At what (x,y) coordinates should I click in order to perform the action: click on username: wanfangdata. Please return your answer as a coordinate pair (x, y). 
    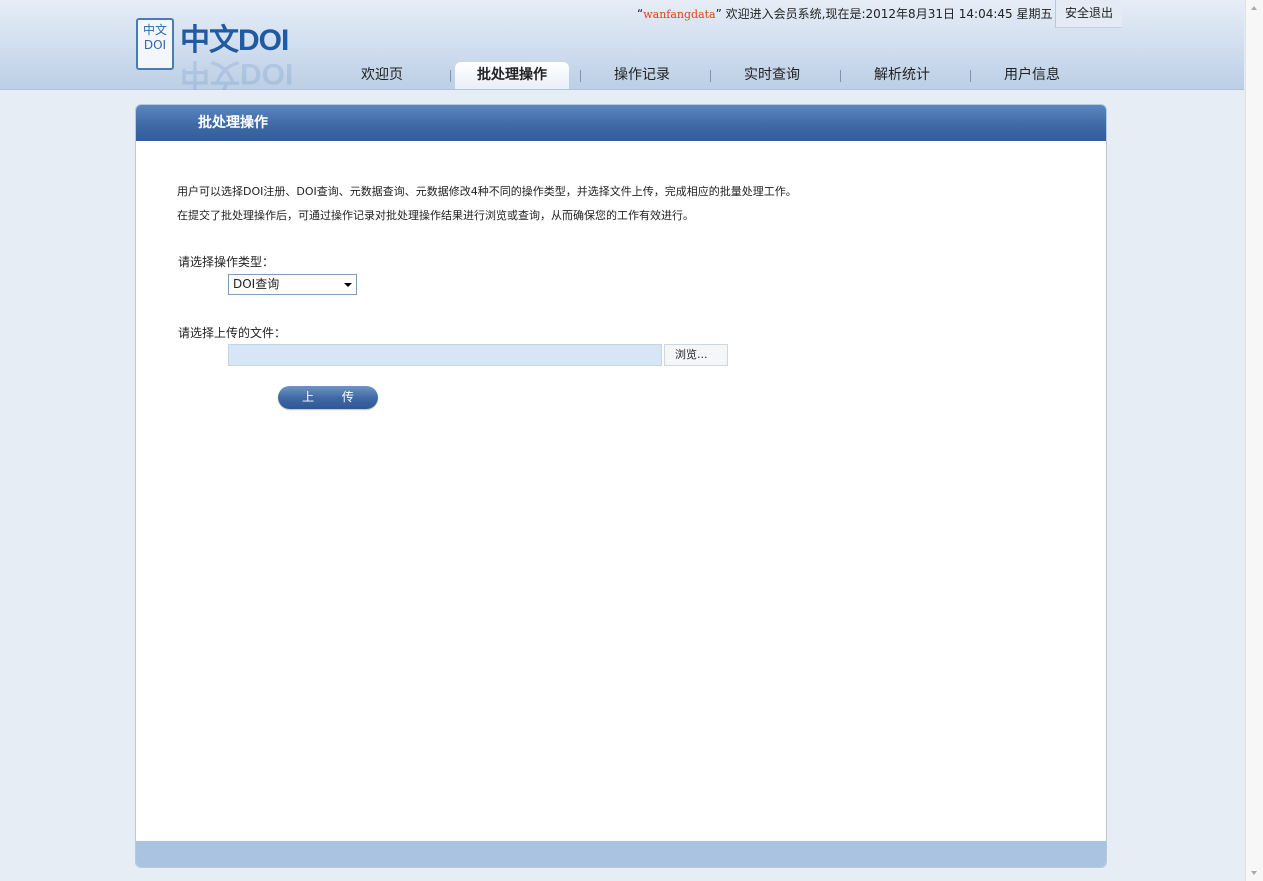
    Looking at the image, I should click on (679, 14).